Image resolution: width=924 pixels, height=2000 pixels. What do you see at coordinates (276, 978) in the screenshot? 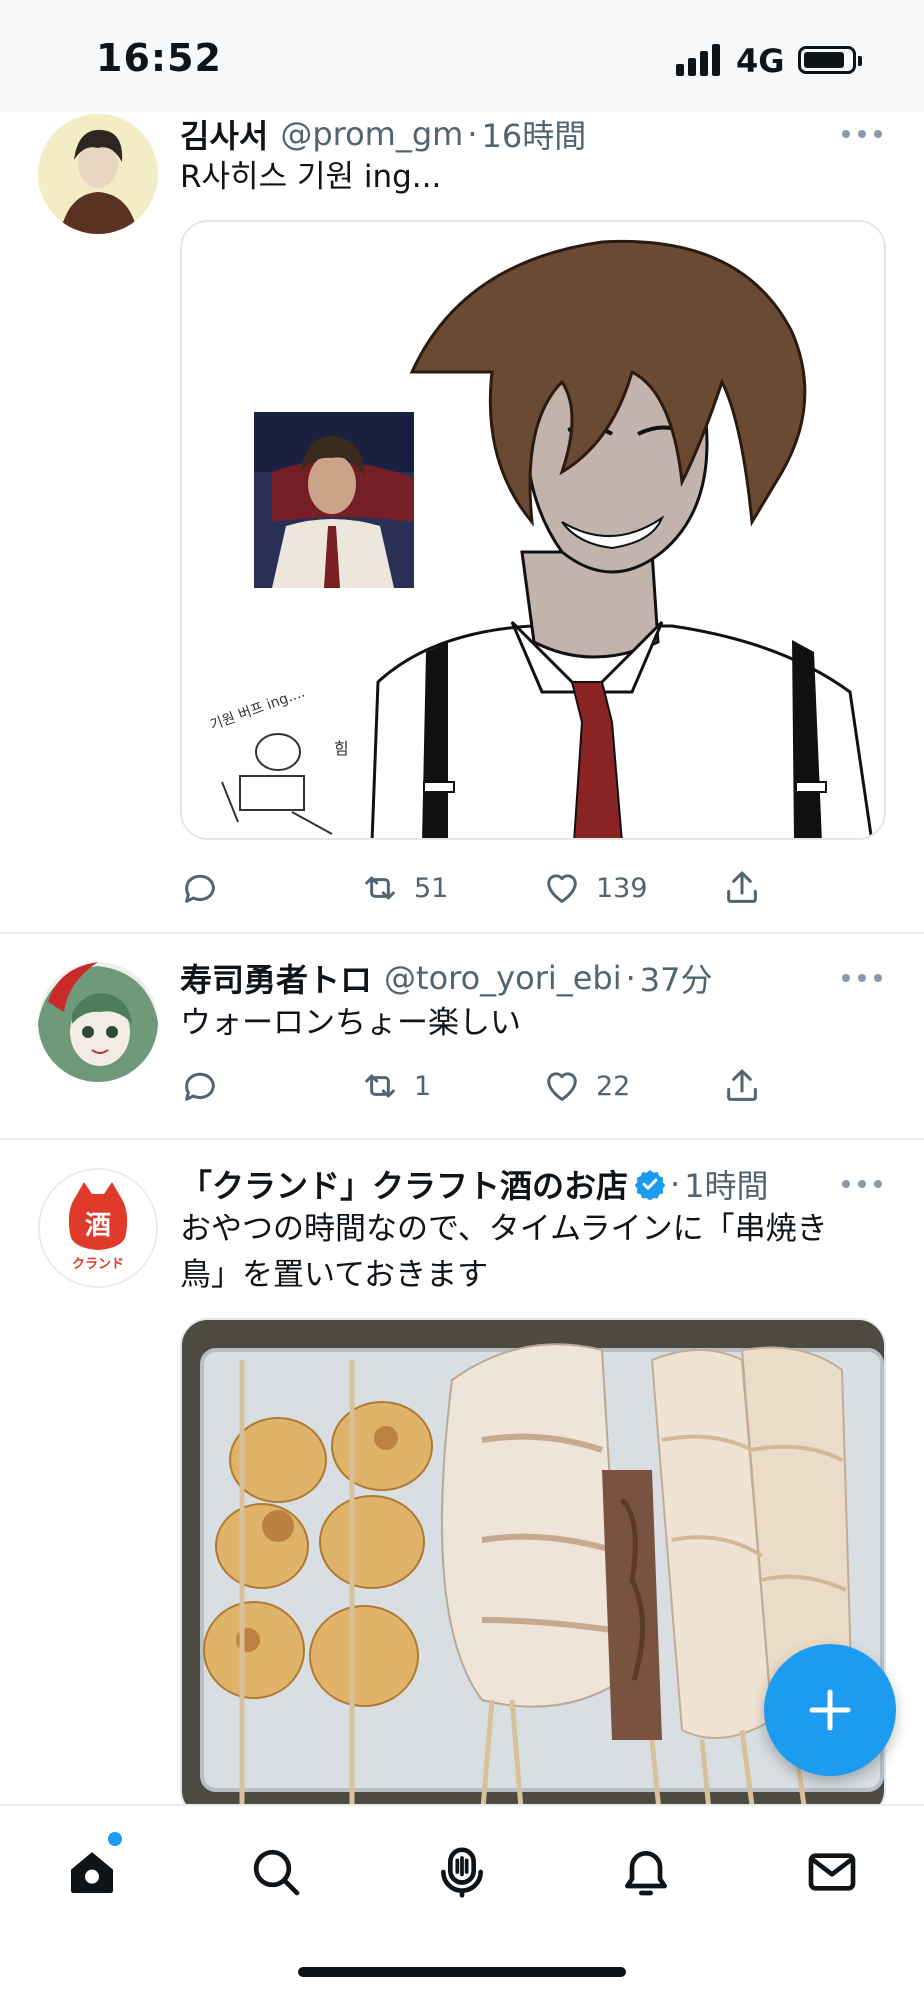
I see `author-name: 寿司勇者トロ` at bounding box center [276, 978].